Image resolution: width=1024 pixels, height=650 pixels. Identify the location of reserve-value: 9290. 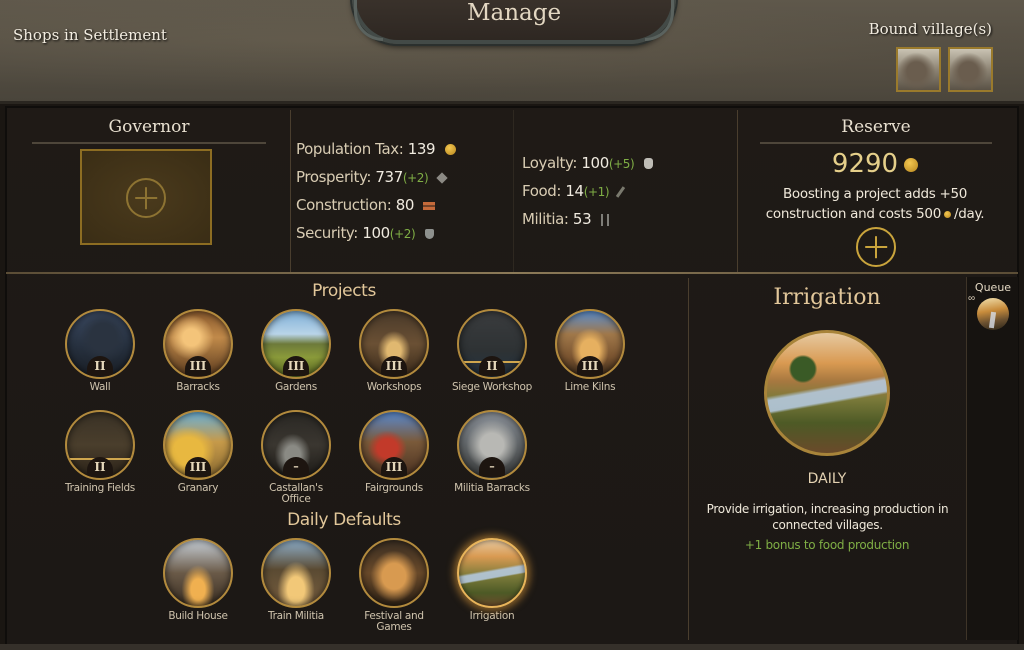
(865, 164).